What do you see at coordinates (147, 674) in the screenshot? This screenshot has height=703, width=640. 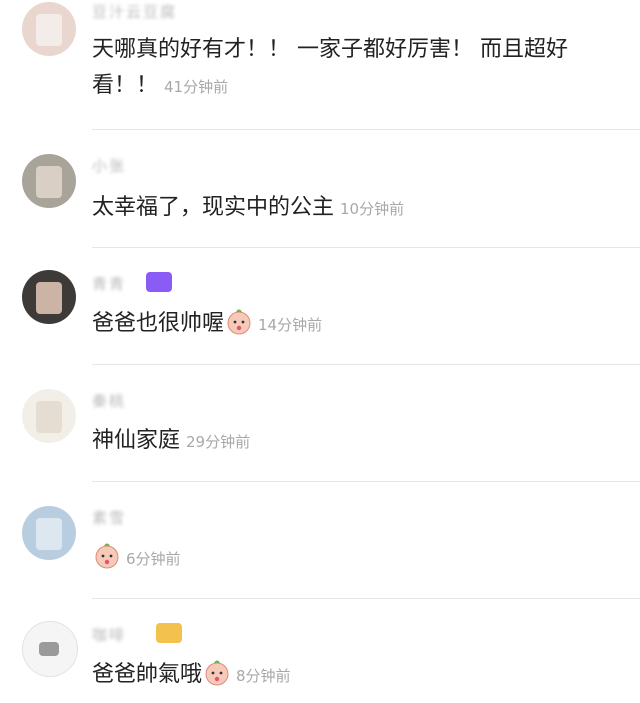 I see `comment-body: 爸爸帥氣哦` at bounding box center [147, 674].